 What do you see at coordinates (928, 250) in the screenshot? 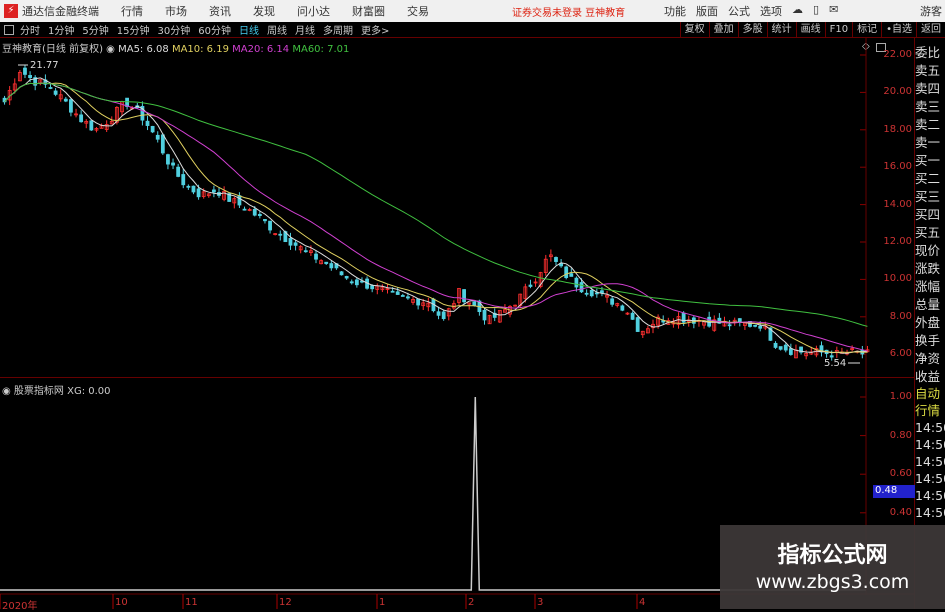
I see `quote-field-label: 现价` at bounding box center [928, 250].